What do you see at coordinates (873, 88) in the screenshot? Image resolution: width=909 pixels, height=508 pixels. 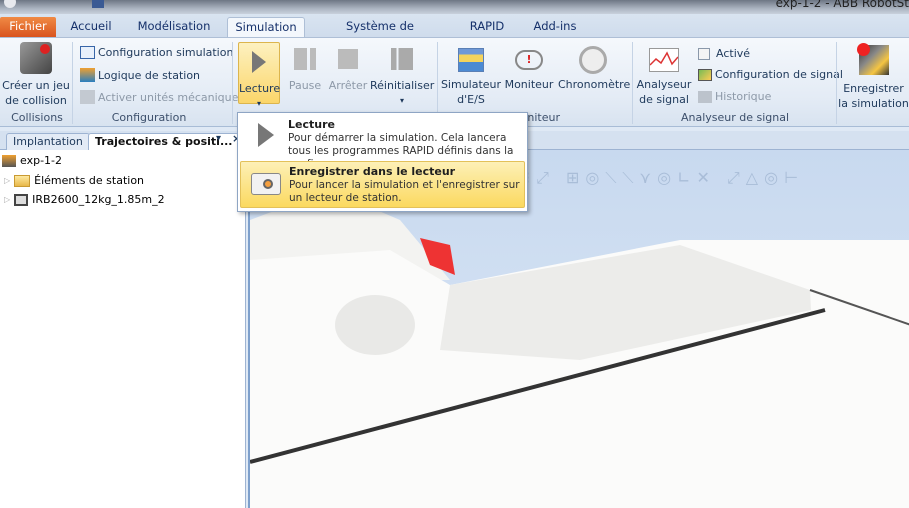 I see `label: Enregistrer` at bounding box center [873, 88].